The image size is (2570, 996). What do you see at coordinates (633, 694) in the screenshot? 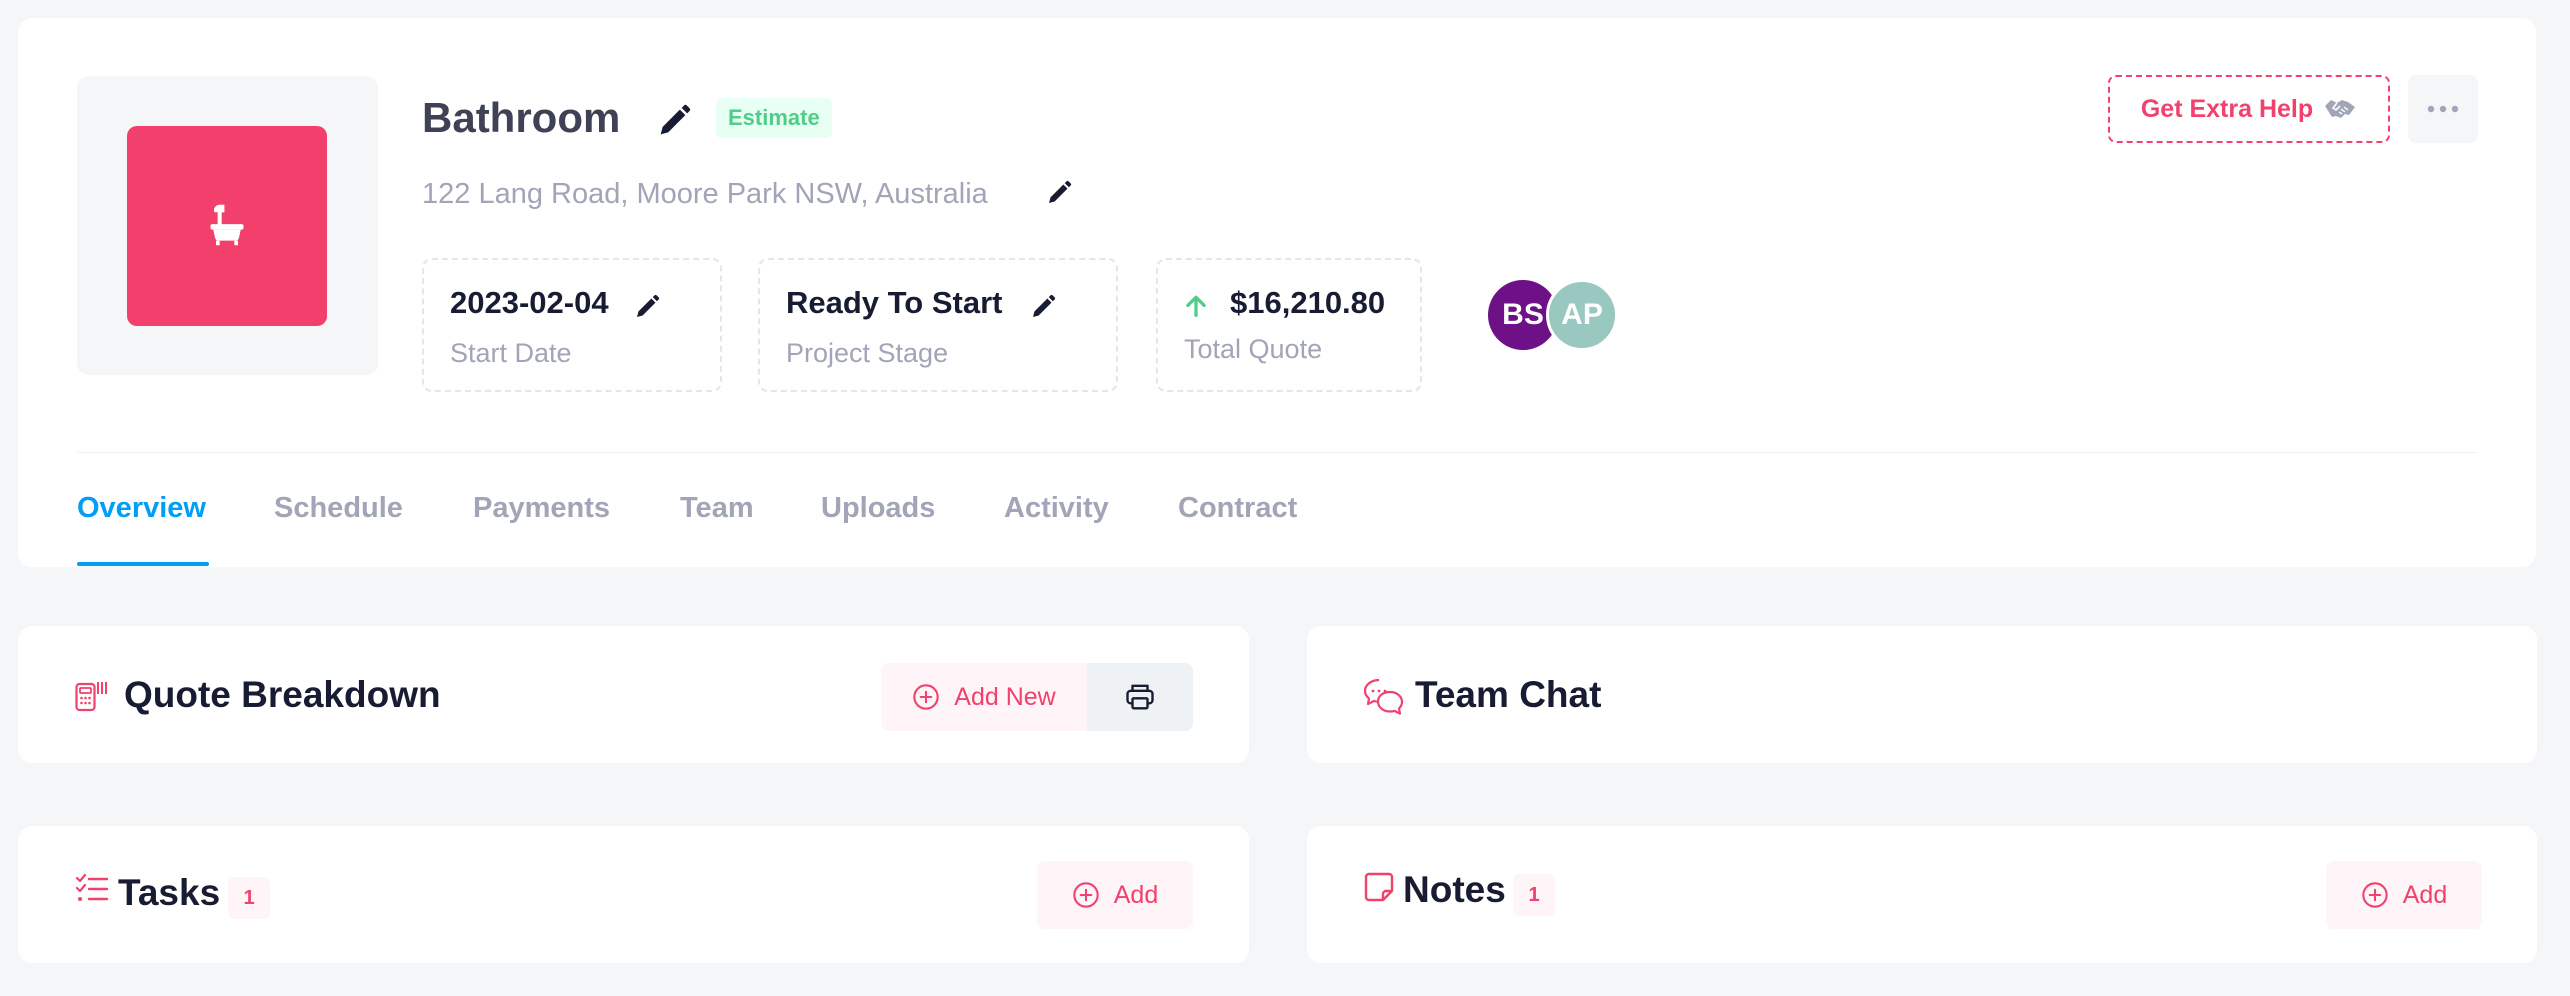
I see `quote-breakdown-card: Quote Breakdown Add New` at bounding box center [633, 694].